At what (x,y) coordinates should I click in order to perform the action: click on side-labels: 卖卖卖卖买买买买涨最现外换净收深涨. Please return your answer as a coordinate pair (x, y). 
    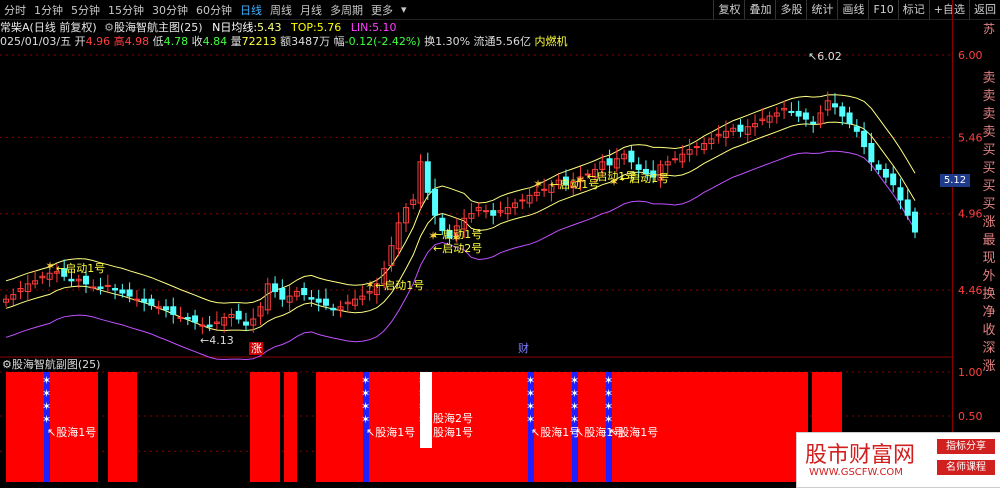
    Looking at the image, I should click on (989, 223).